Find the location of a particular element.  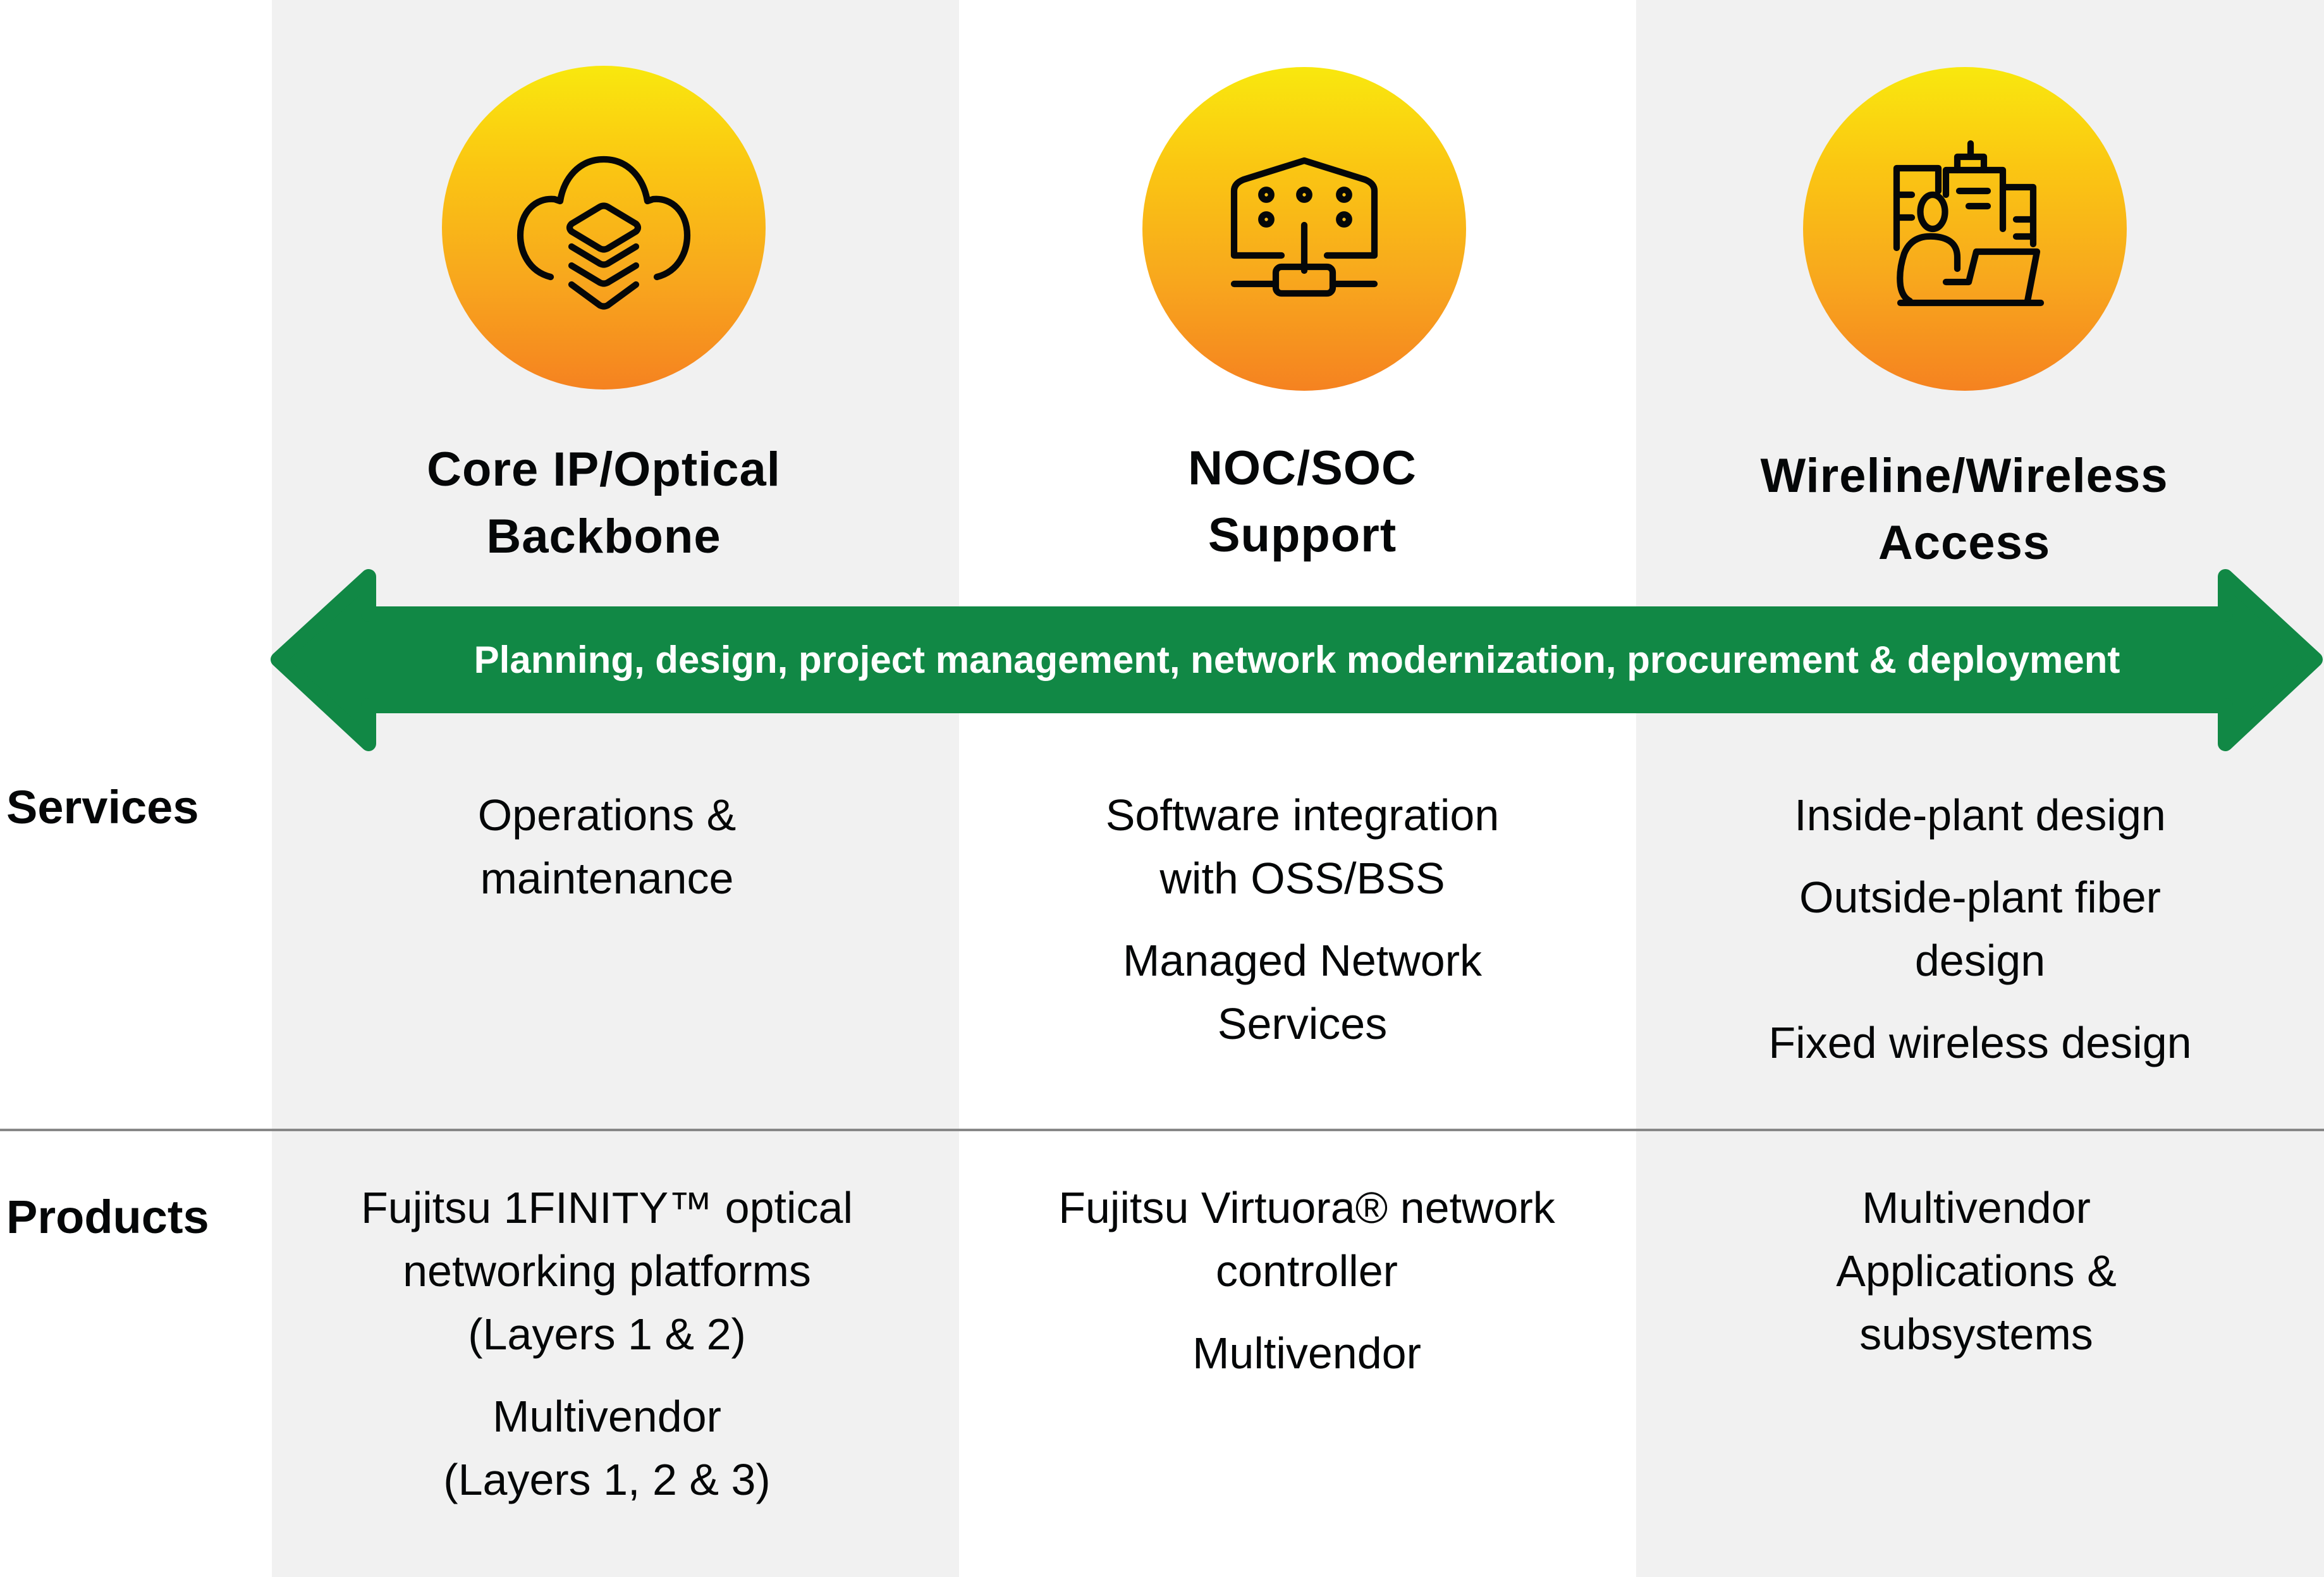

row-divider is located at coordinates (1162, 1130).